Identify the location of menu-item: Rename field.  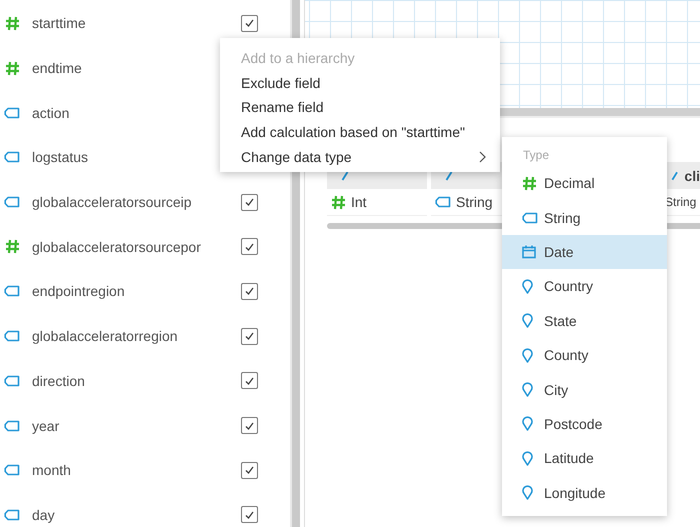
(360, 107).